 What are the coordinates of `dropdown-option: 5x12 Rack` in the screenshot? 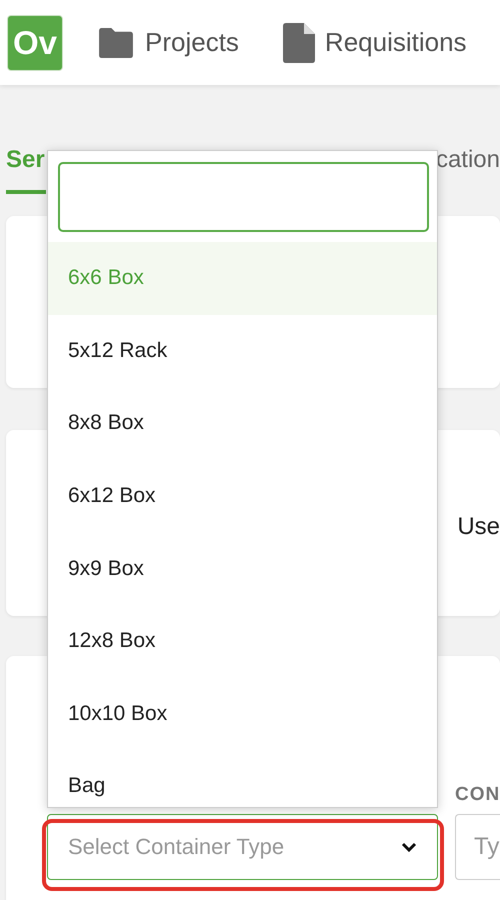 It's located at (242, 351).